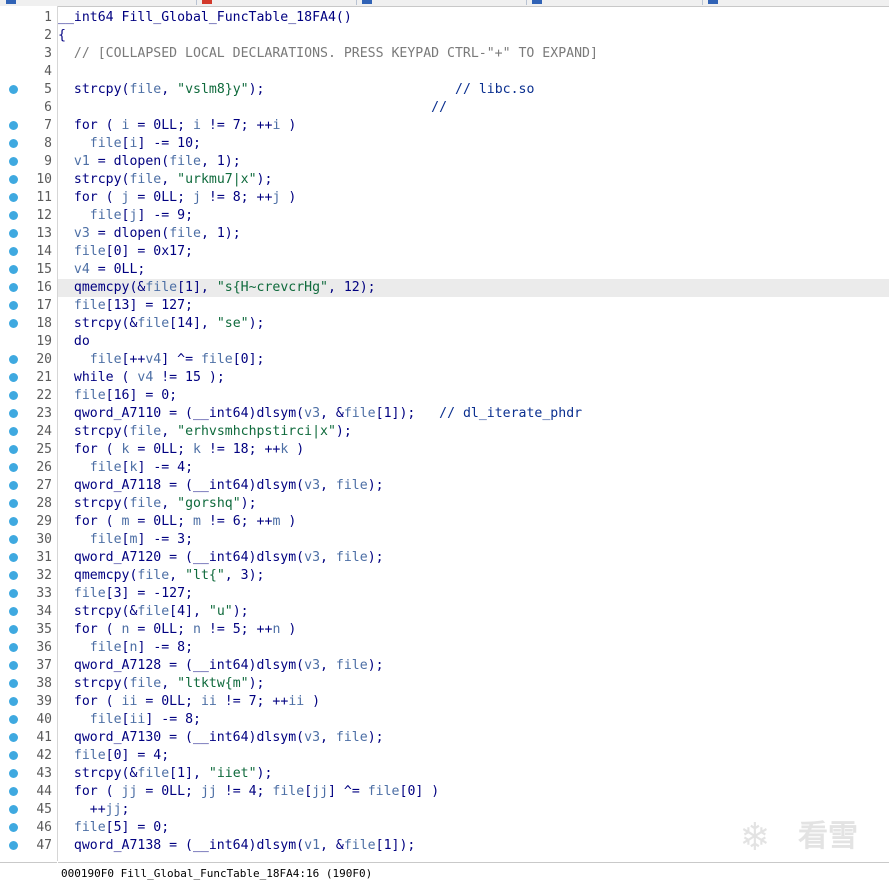 The width and height of the screenshot is (889, 884). I want to click on tab-enums, so click(614, 2).